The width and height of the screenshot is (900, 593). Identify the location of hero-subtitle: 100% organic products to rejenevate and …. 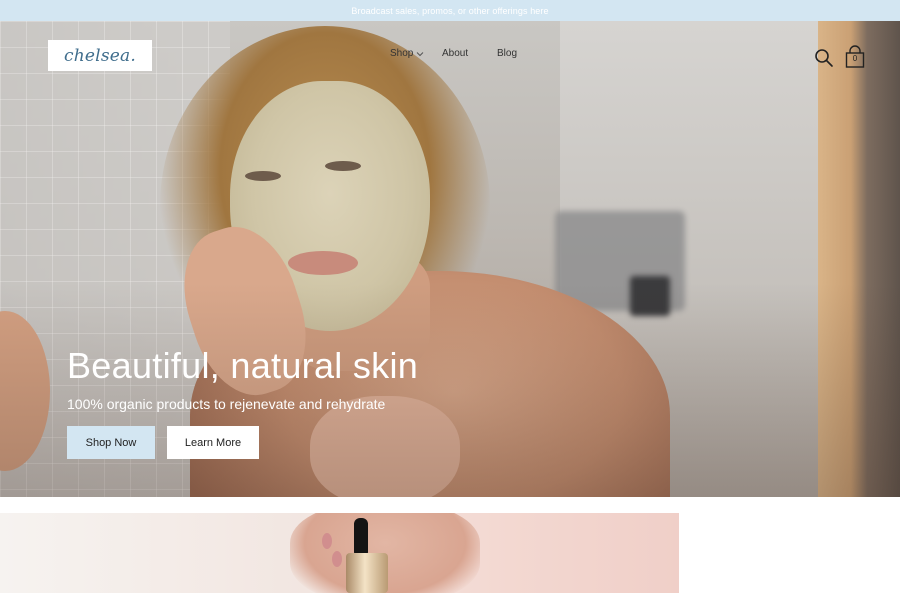
(226, 404).